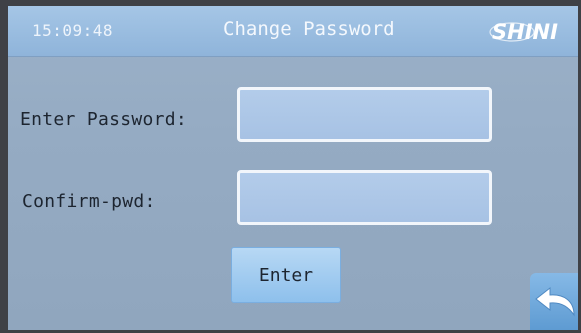  I want to click on shini-logo: SHINI, so click(523, 32).